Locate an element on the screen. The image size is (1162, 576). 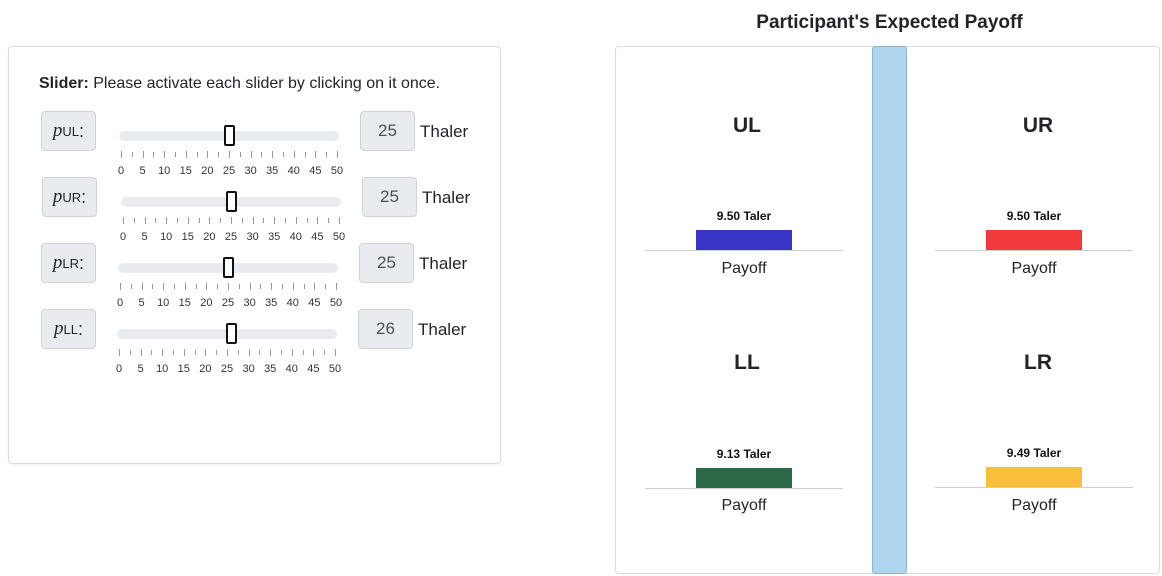
quadrant-name-ul: UL is located at coordinates (747, 125).